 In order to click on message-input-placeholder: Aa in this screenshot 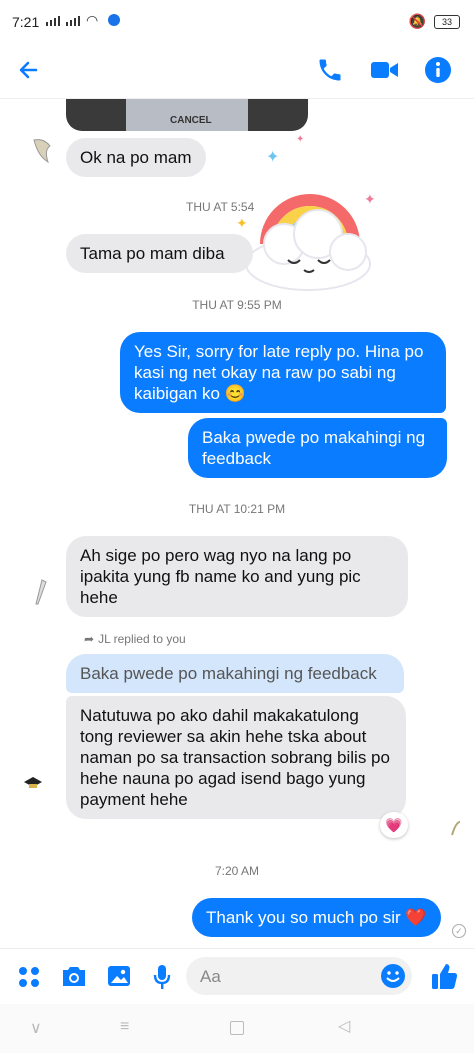, I will do `click(210, 976)`.